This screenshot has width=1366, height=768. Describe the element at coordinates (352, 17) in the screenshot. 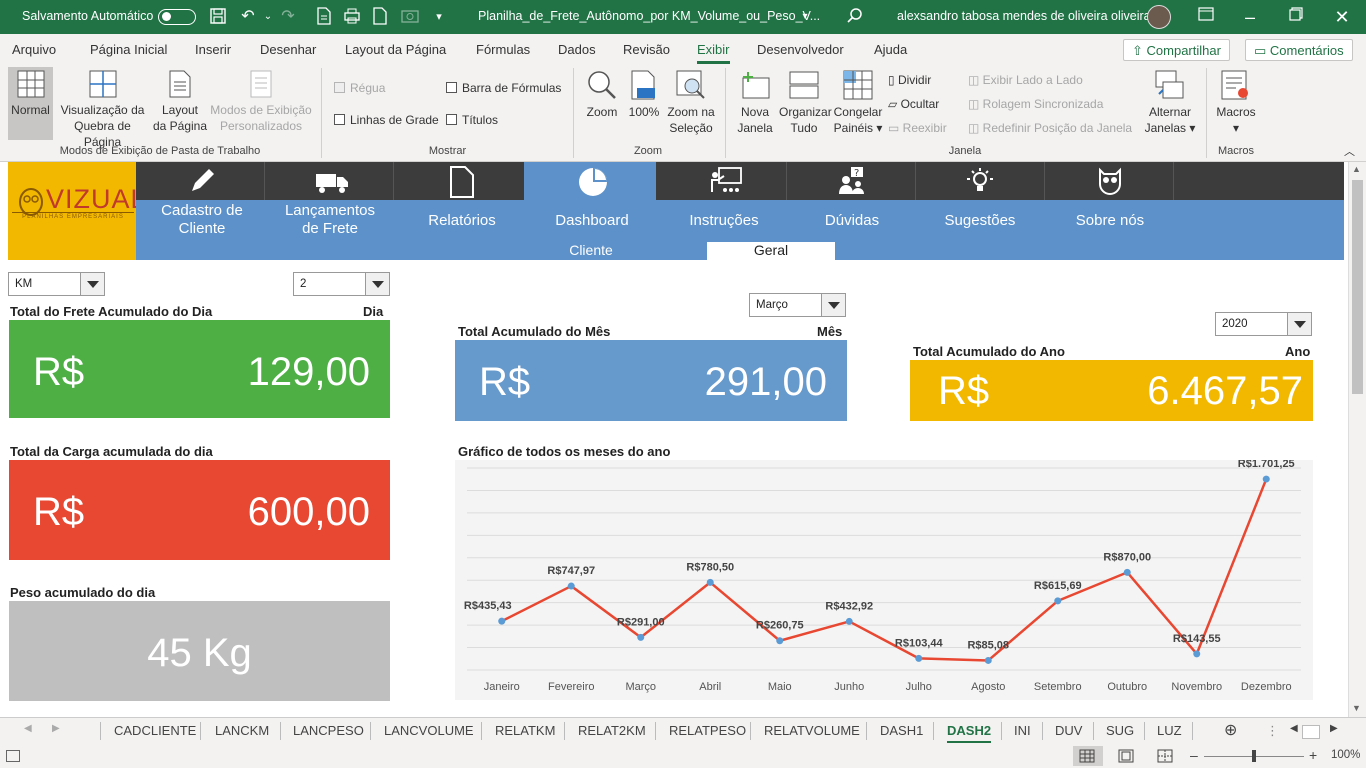

I see `quick-print-icon` at that location.